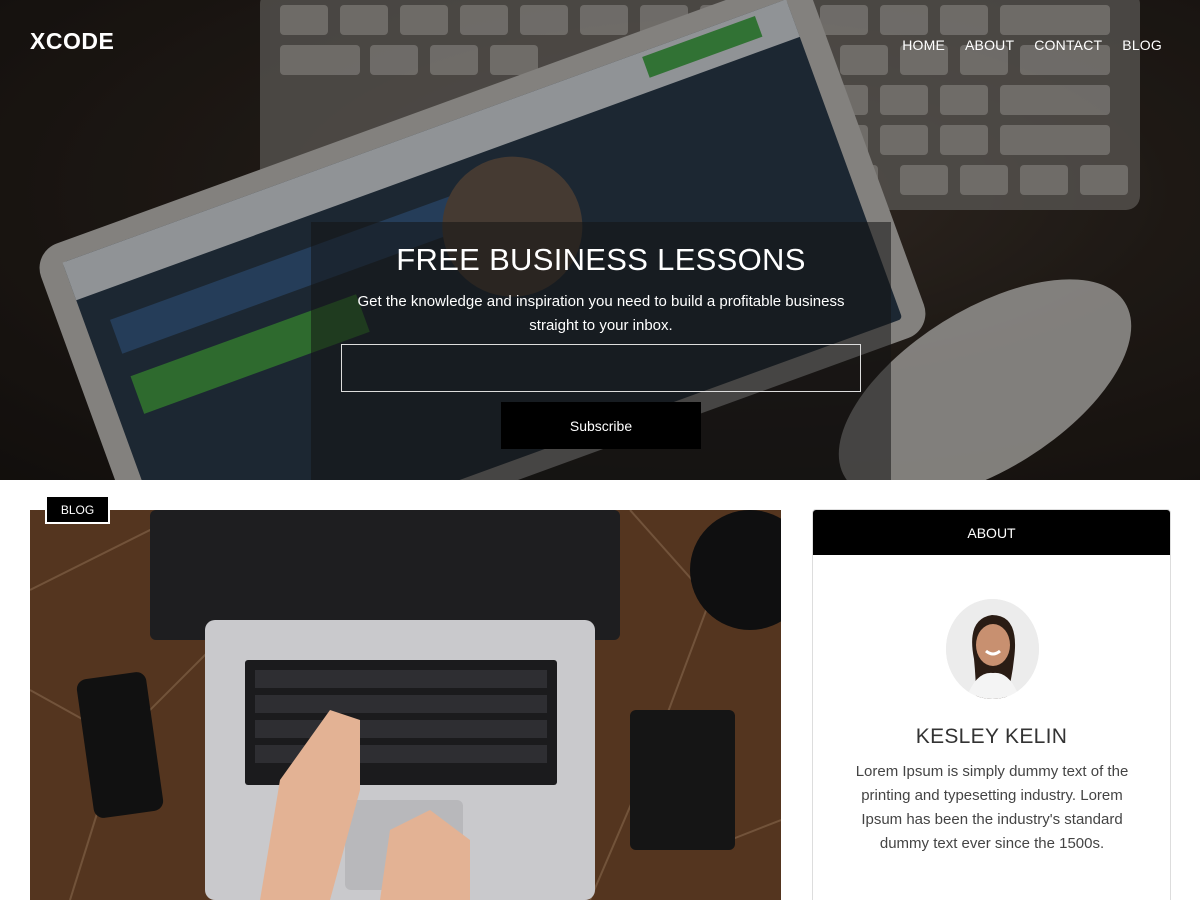 The width and height of the screenshot is (1200, 900). I want to click on site-logo: XCODE, so click(72, 41).